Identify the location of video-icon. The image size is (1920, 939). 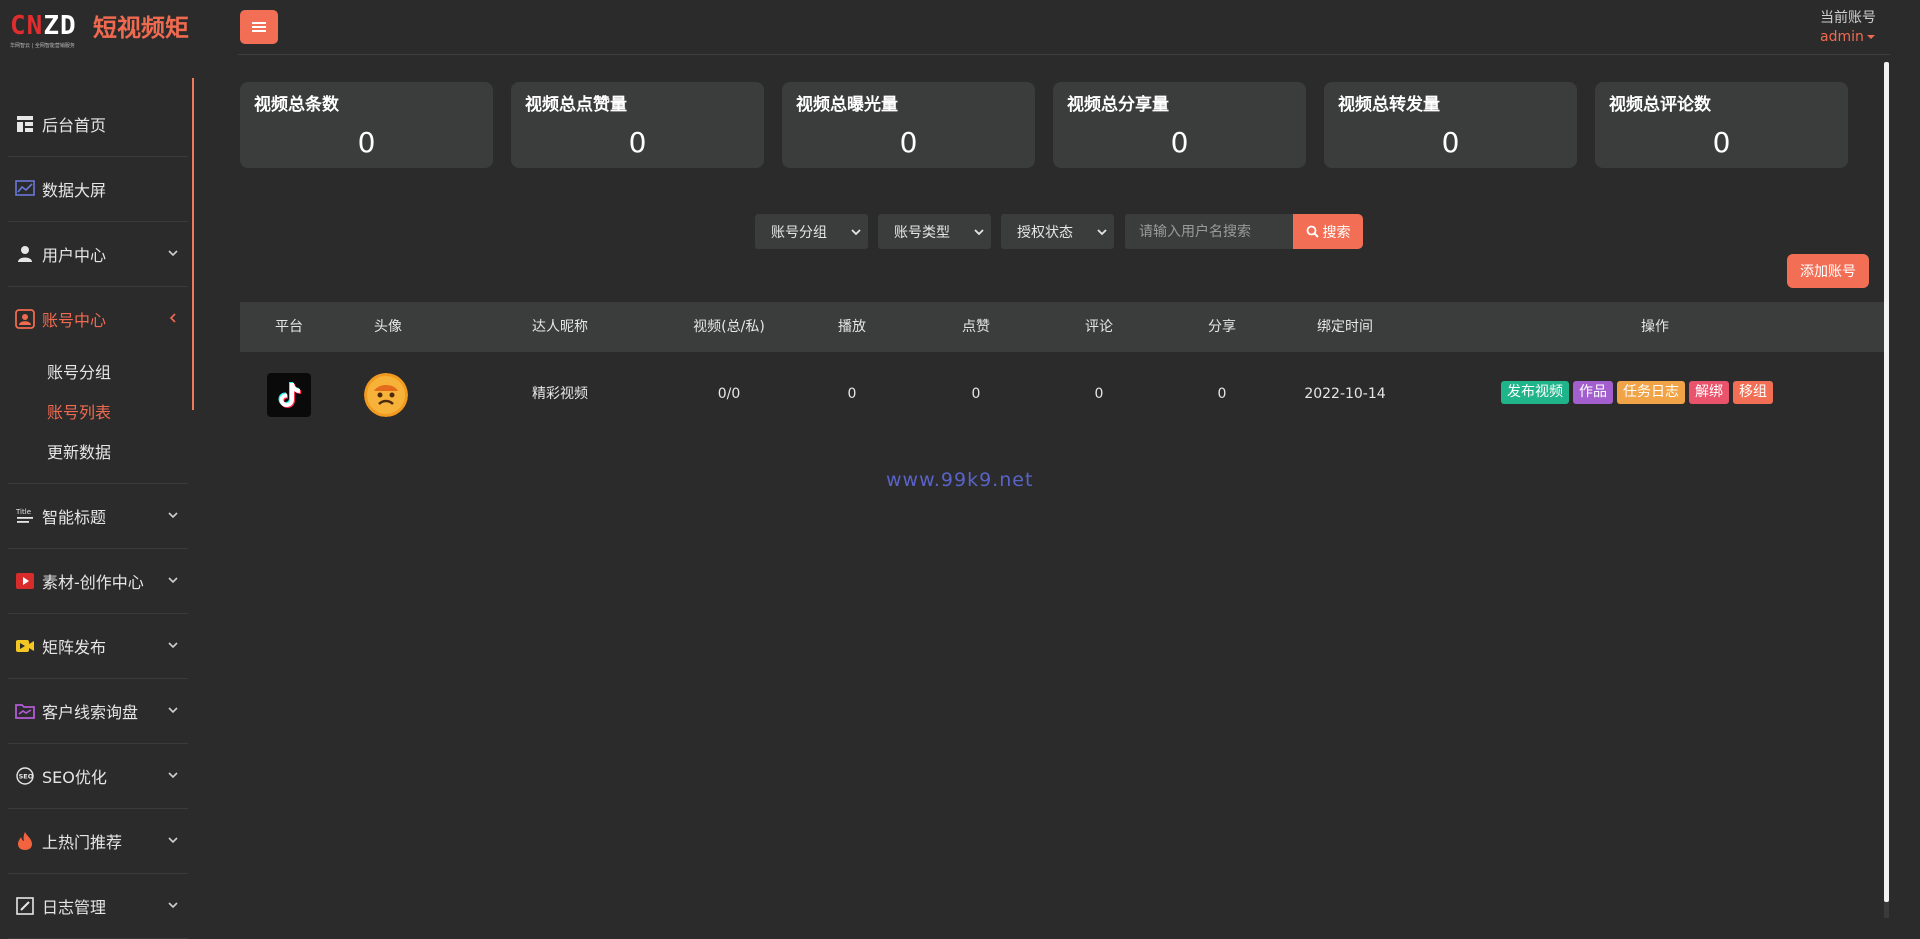
(25, 646).